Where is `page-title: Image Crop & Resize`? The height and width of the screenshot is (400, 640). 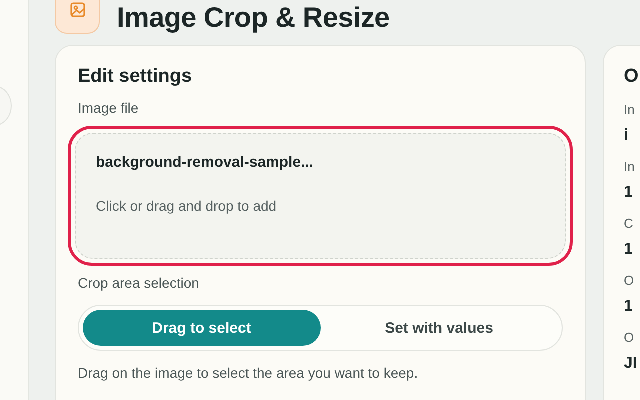 page-title: Image Crop & Resize is located at coordinates (253, 17).